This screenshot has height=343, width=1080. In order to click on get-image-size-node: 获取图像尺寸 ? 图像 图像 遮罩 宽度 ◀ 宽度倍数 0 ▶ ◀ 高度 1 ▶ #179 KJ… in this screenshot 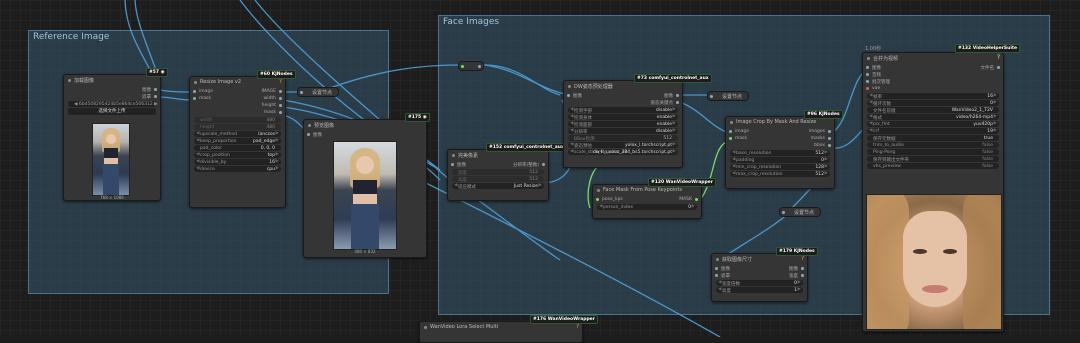, I will do `click(764, 274)`.